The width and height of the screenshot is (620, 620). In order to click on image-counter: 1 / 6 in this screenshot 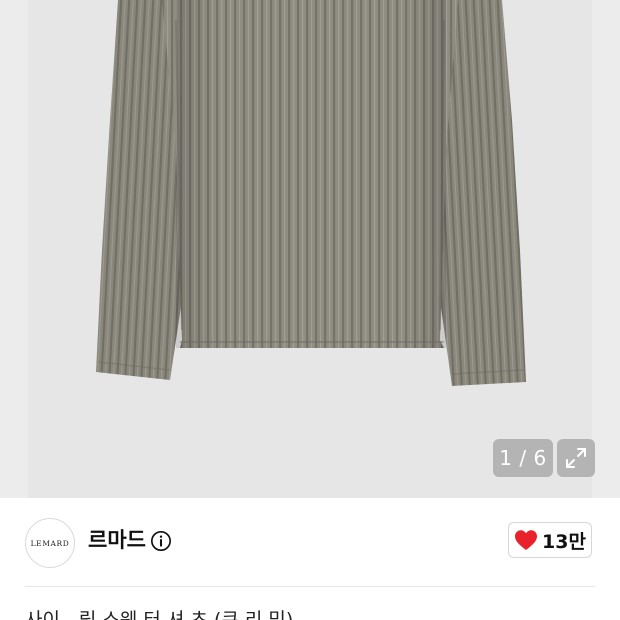, I will do `click(523, 458)`.